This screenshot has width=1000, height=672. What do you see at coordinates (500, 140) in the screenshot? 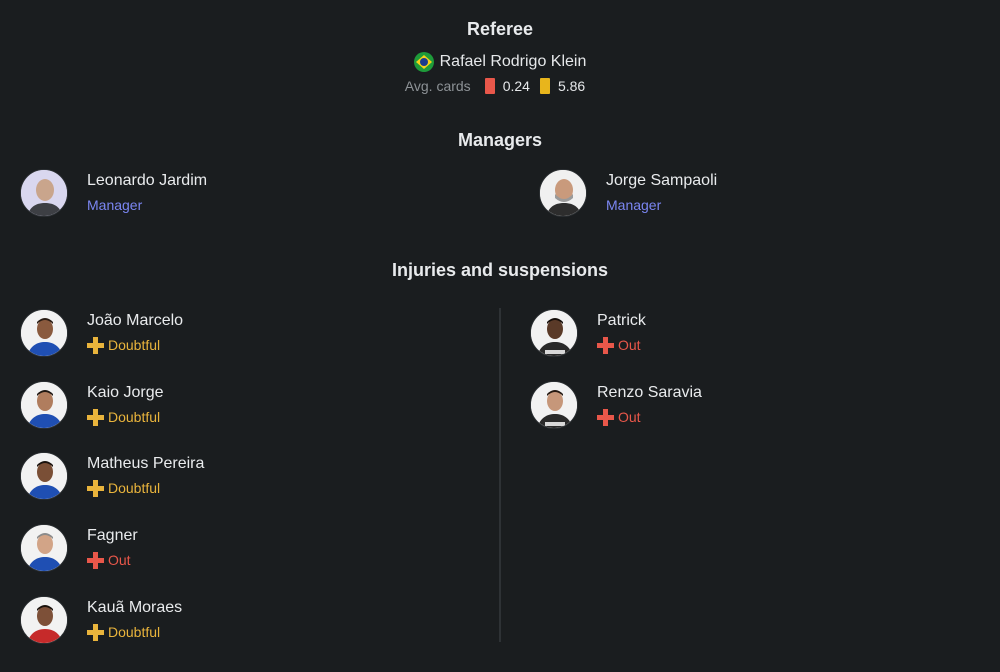
I see `managers-title: Managers` at bounding box center [500, 140].